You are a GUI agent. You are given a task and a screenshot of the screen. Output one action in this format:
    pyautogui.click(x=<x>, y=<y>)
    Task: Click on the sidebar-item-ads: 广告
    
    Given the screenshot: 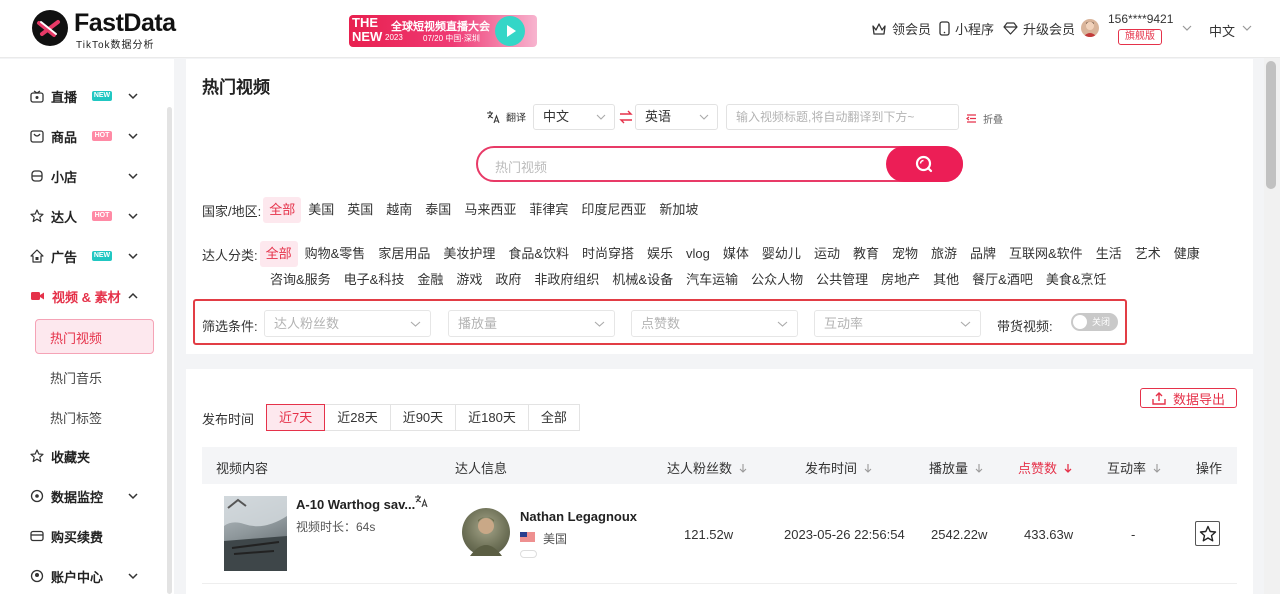 What is the action you would take?
    pyautogui.click(x=53, y=256)
    